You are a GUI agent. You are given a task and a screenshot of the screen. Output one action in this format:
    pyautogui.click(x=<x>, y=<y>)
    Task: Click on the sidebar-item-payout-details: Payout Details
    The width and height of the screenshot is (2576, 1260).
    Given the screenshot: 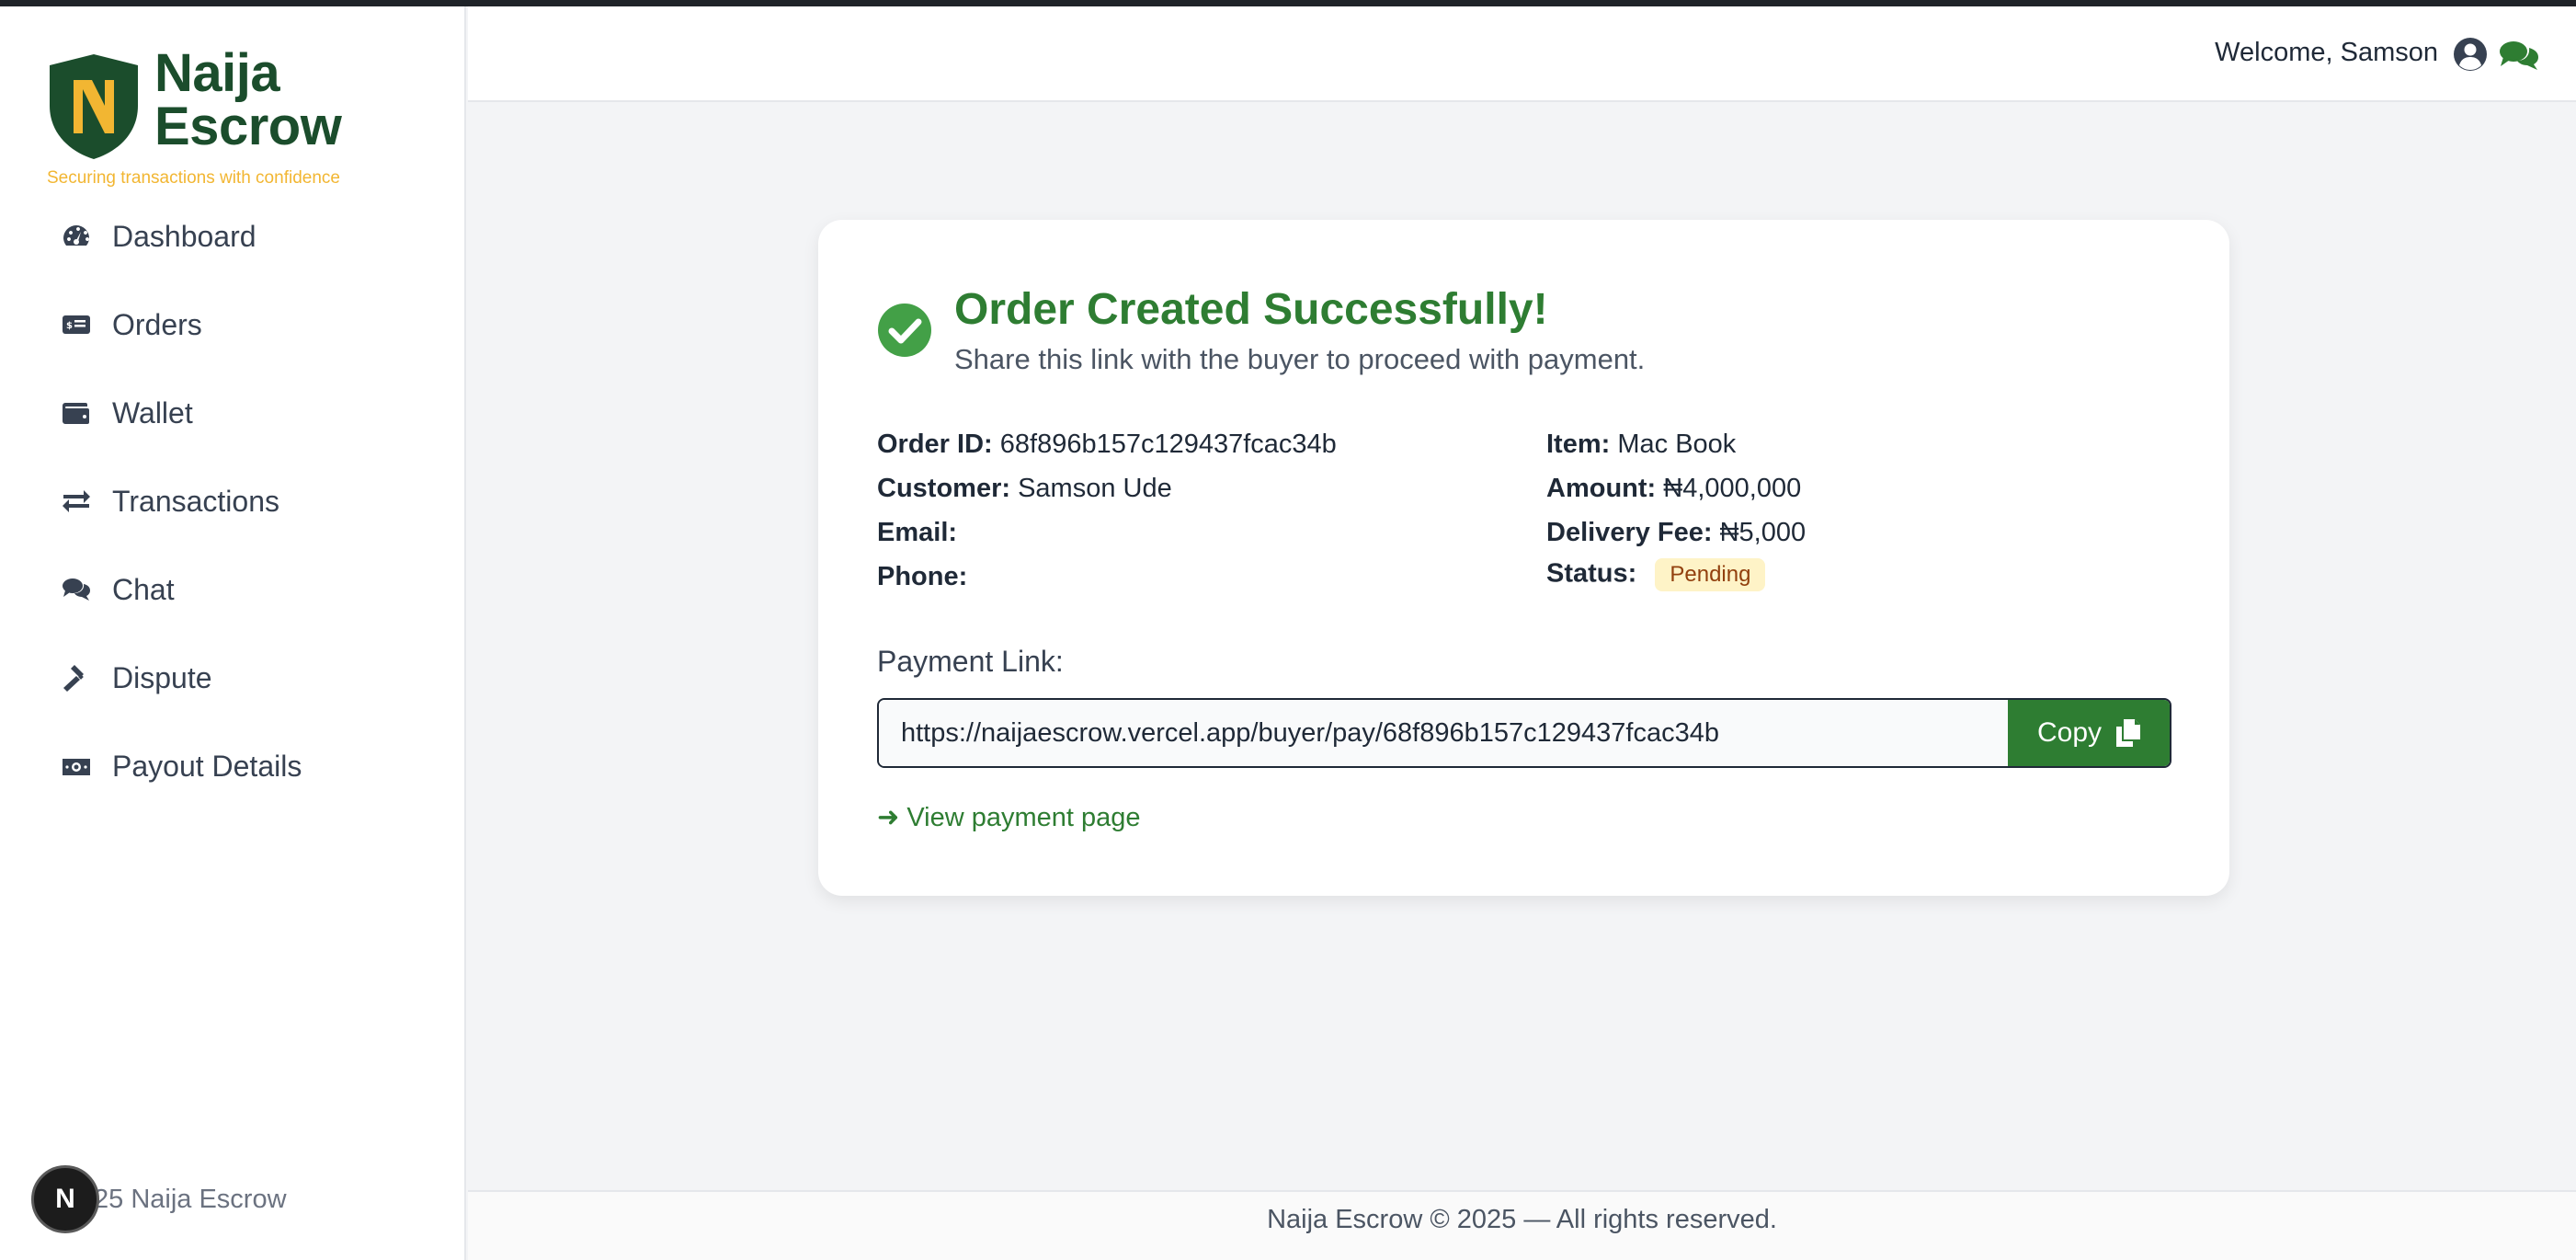 What is the action you would take?
    pyautogui.click(x=232, y=766)
    